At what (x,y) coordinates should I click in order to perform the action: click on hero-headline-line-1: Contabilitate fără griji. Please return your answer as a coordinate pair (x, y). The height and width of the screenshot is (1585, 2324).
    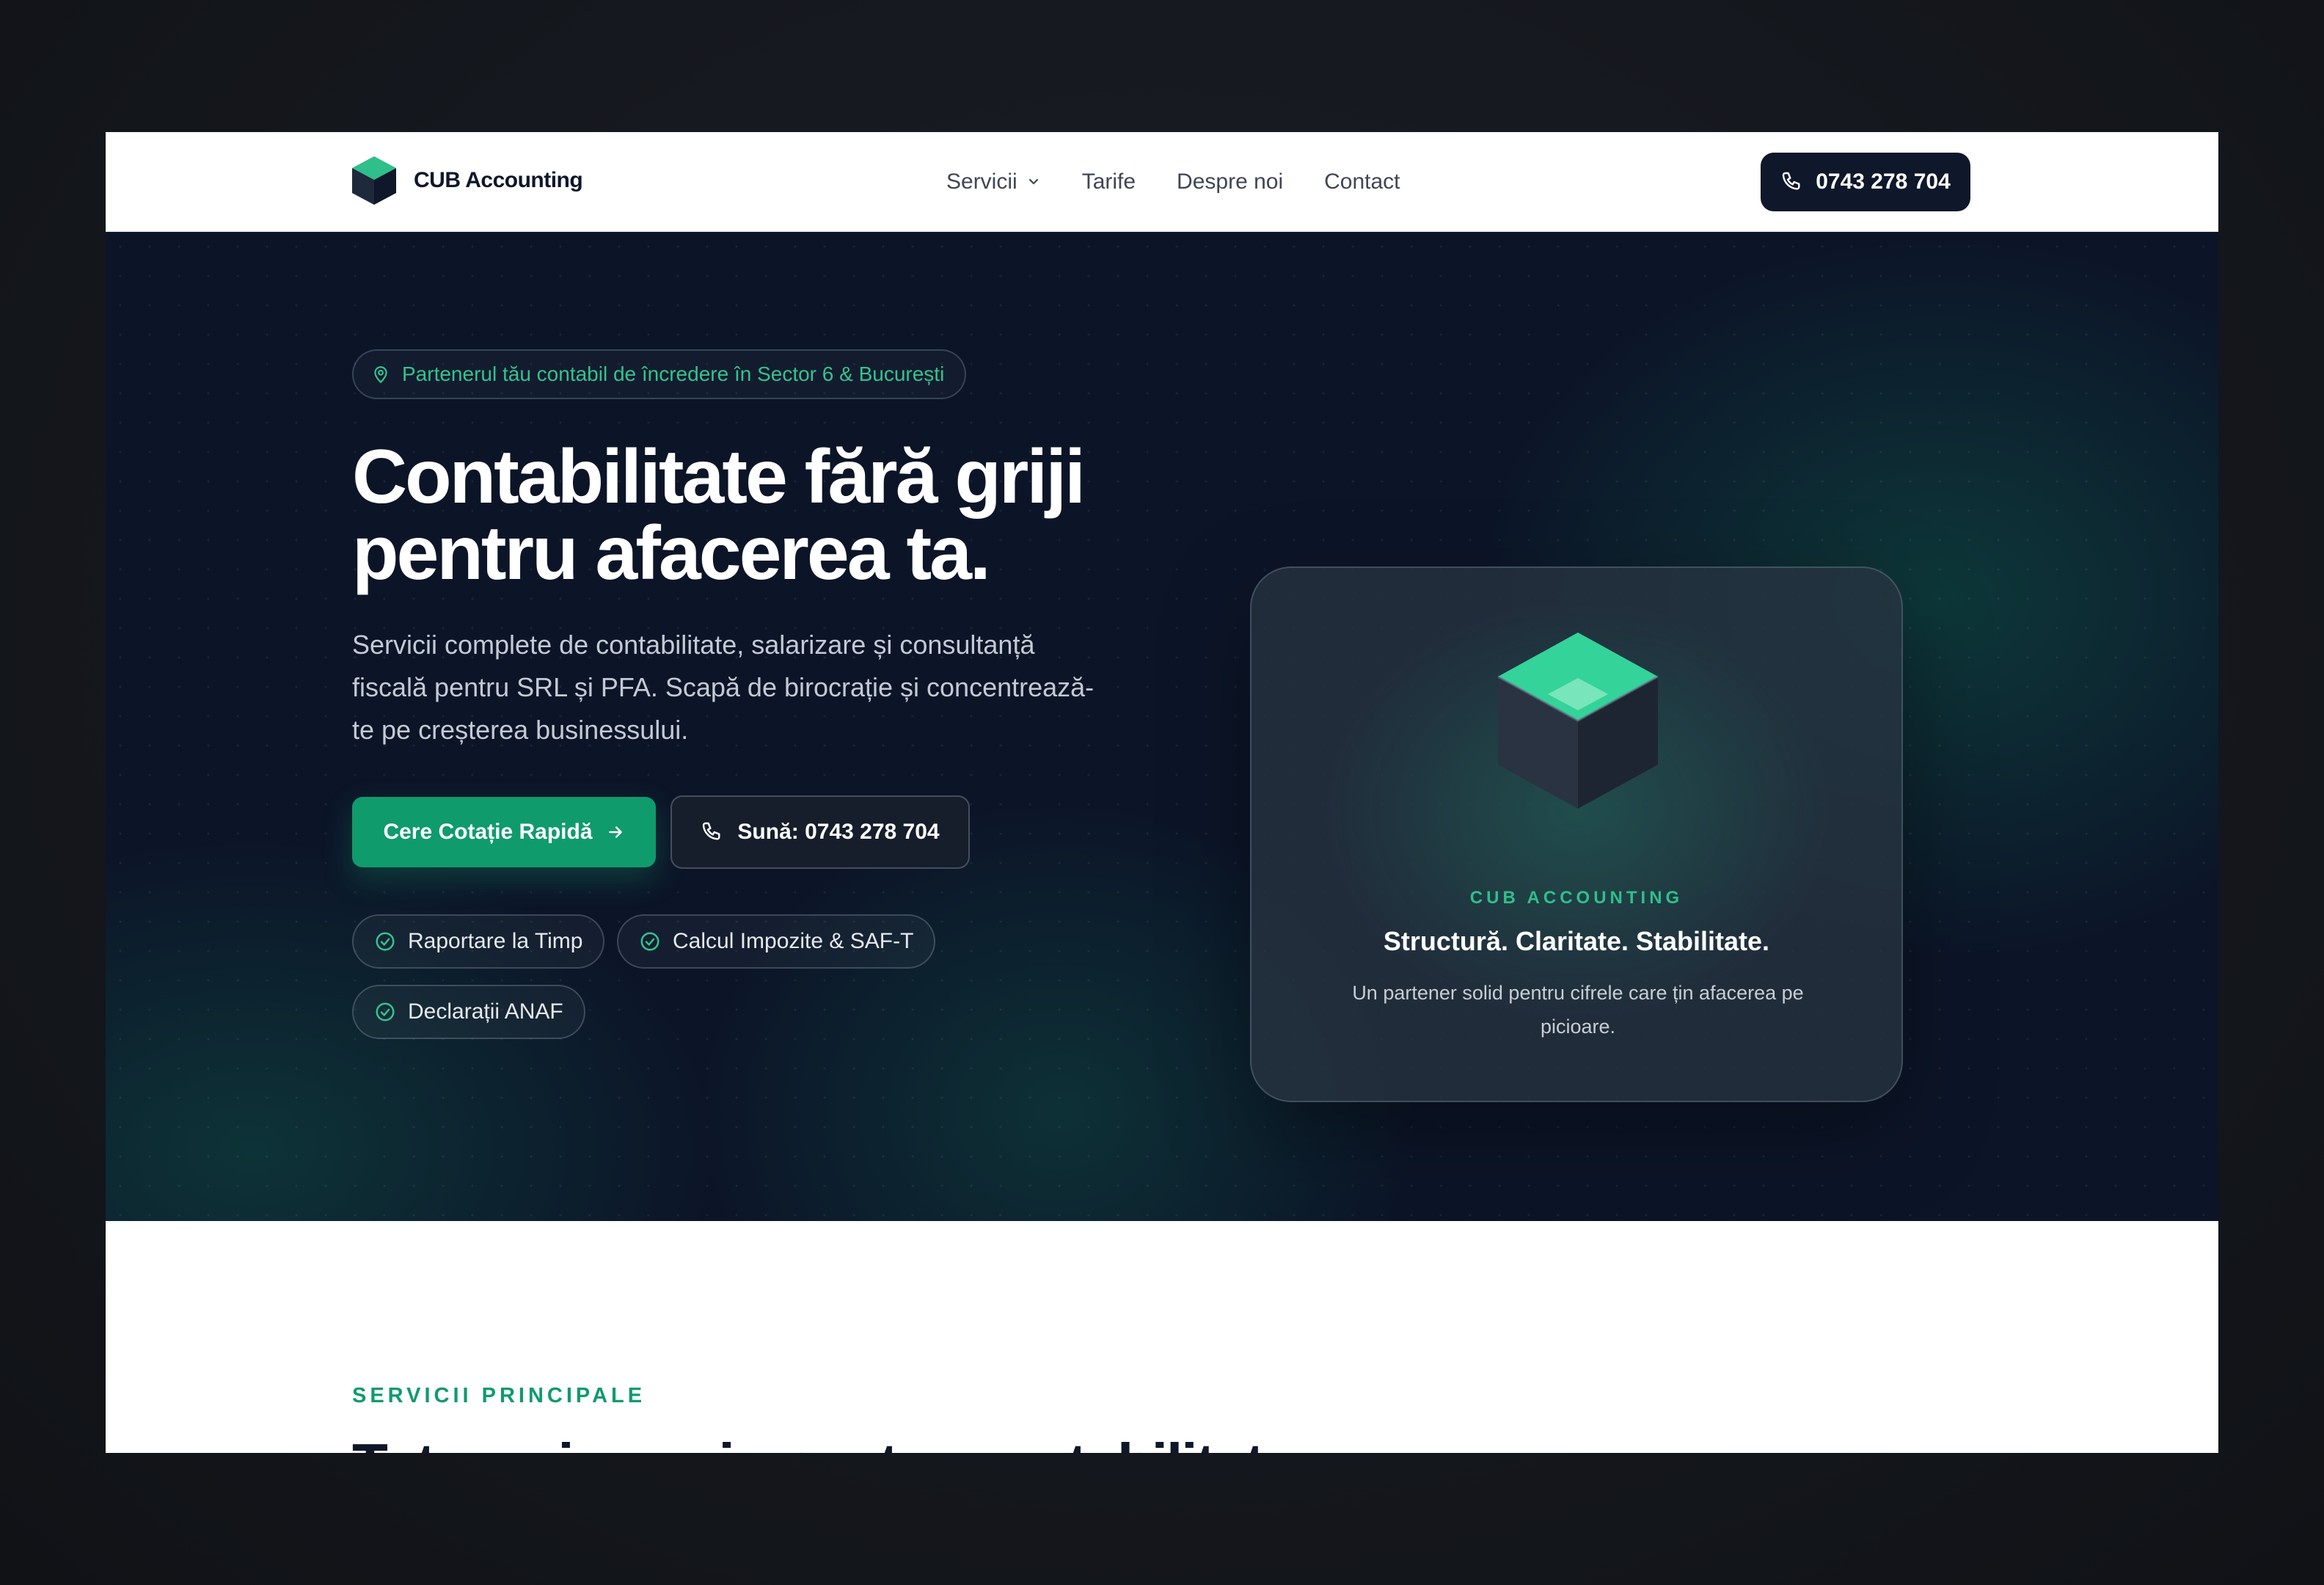
    Looking at the image, I should click on (719, 477).